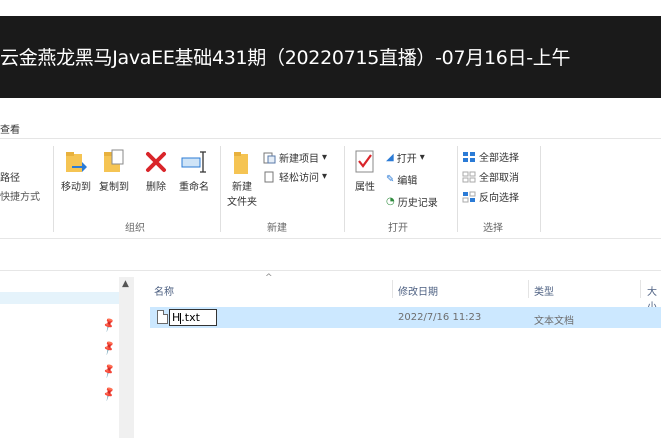  What do you see at coordinates (390, 179) in the screenshot?
I see `edit-icon: ✎` at bounding box center [390, 179].